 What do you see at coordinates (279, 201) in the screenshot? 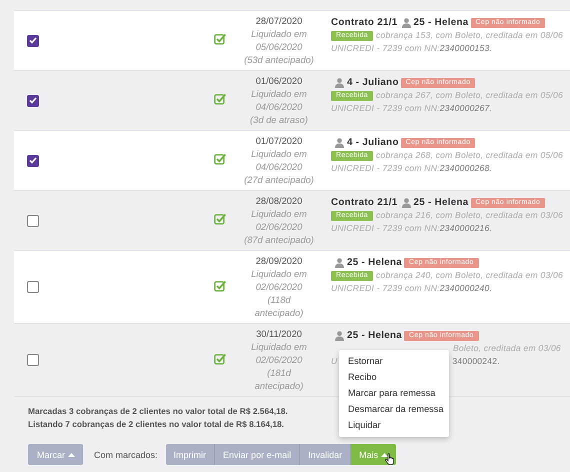
I see `due-date: 28/08/2020` at bounding box center [279, 201].